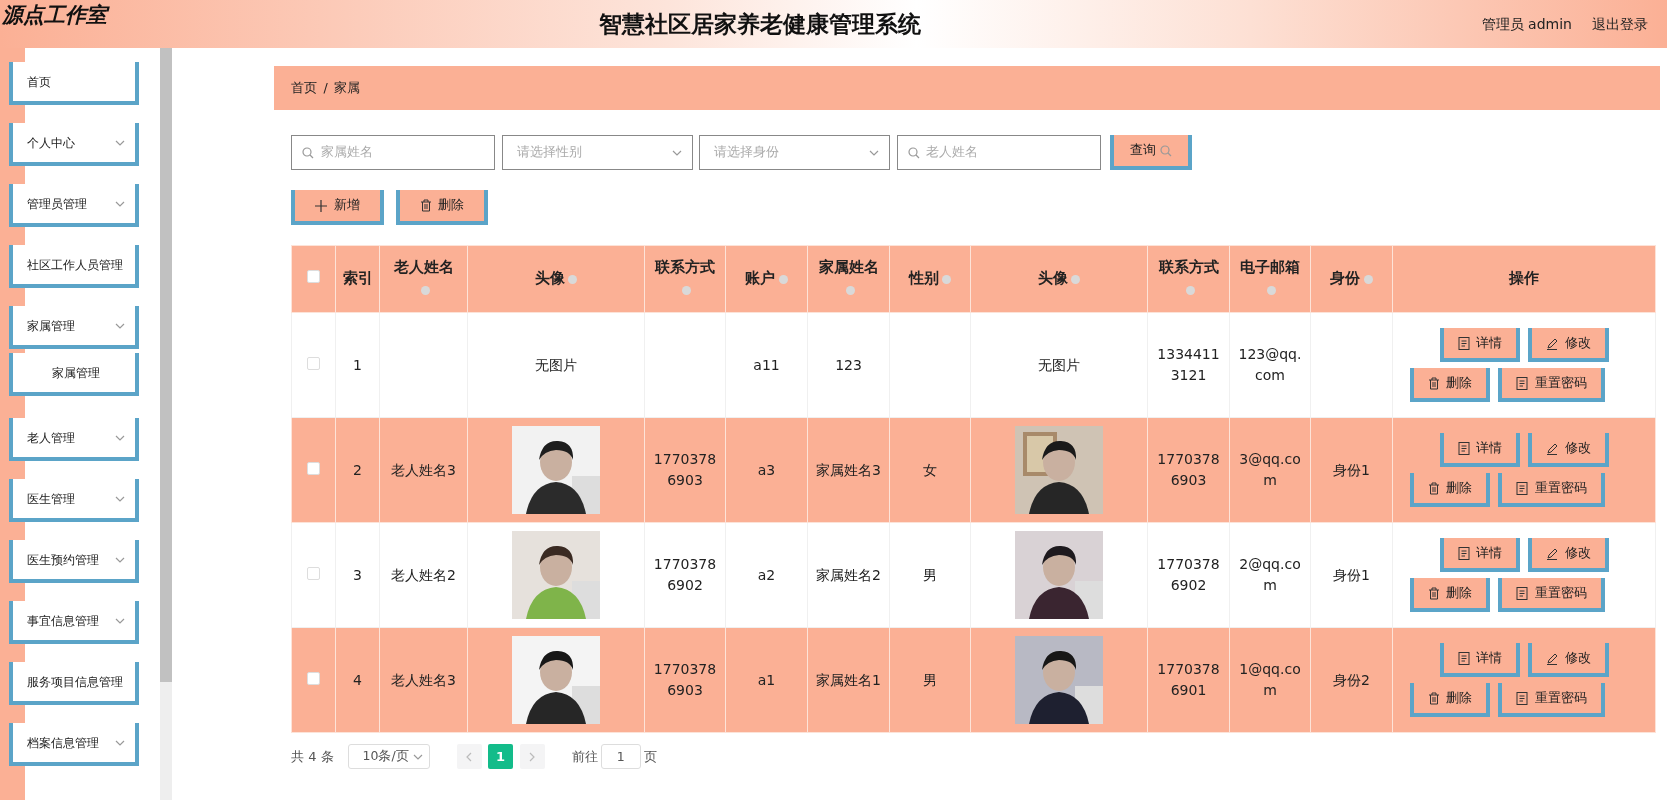 Image resolution: width=1667 pixels, height=800 pixels. I want to click on table-cell: 1, so click(357, 364).